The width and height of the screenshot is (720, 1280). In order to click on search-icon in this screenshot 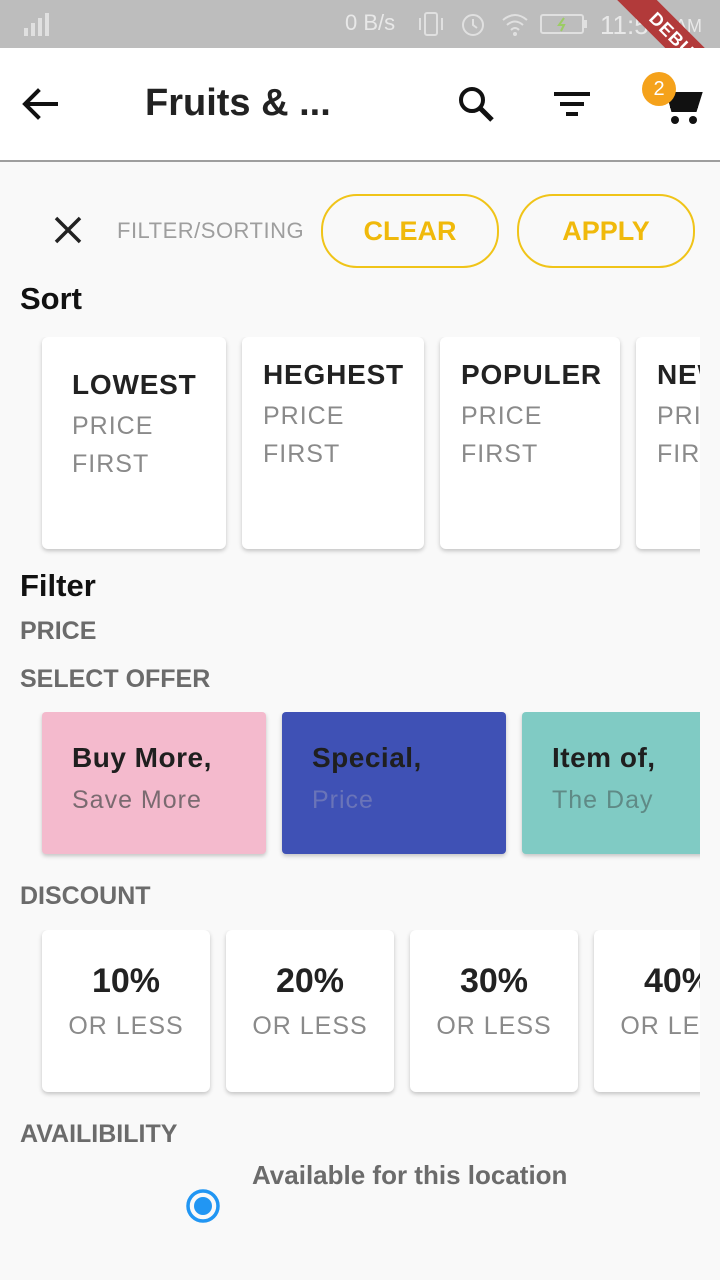, I will do `click(476, 104)`.